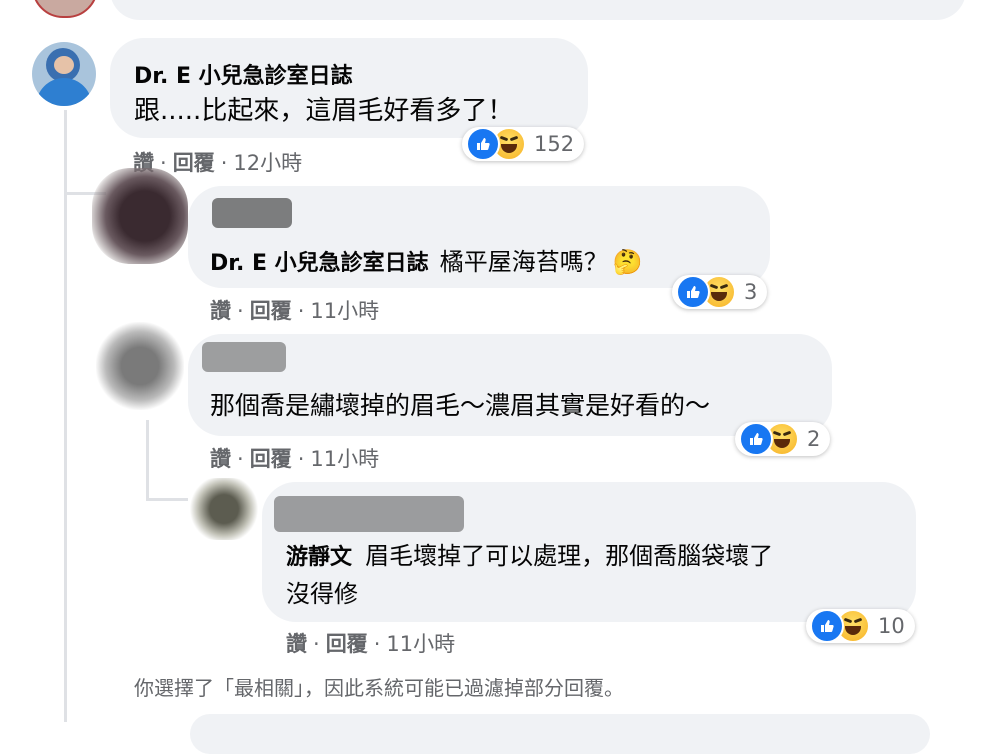 The image size is (994, 754). Describe the element at coordinates (319, 263) in the screenshot. I see `mention-tag: Dr. E 小兒急診室日誌` at that location.